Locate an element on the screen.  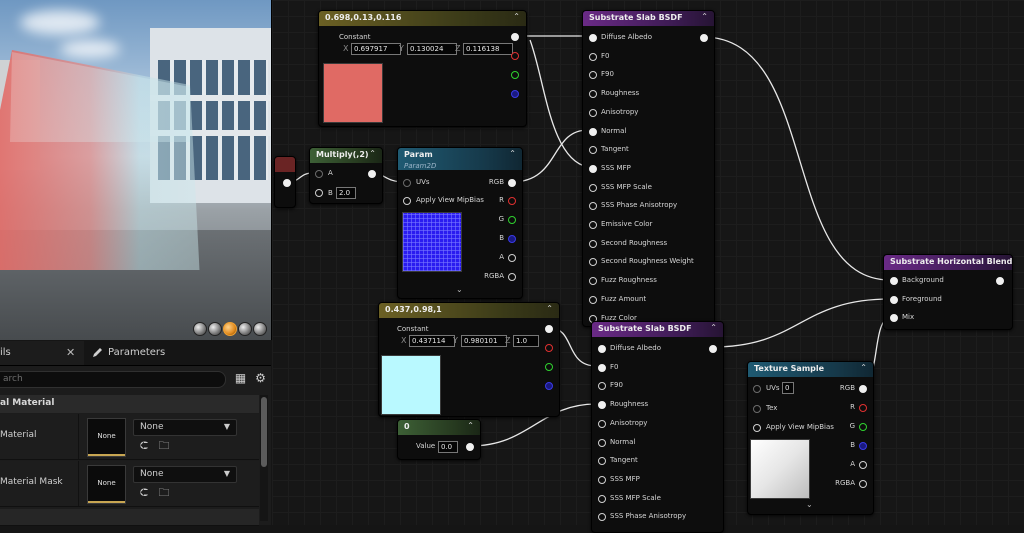
scrollbar-thumb is located at coordinates (264, 432).